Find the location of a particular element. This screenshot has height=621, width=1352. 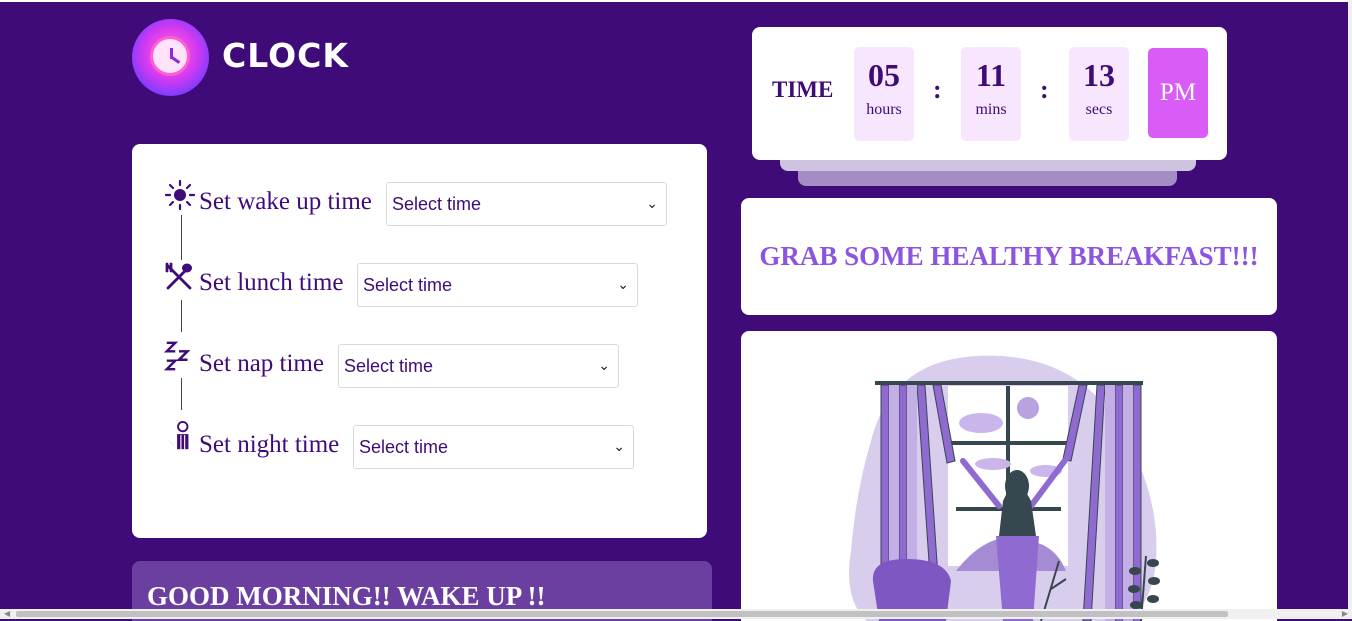

hours-unit: hours is located at coordinates (884, 109).